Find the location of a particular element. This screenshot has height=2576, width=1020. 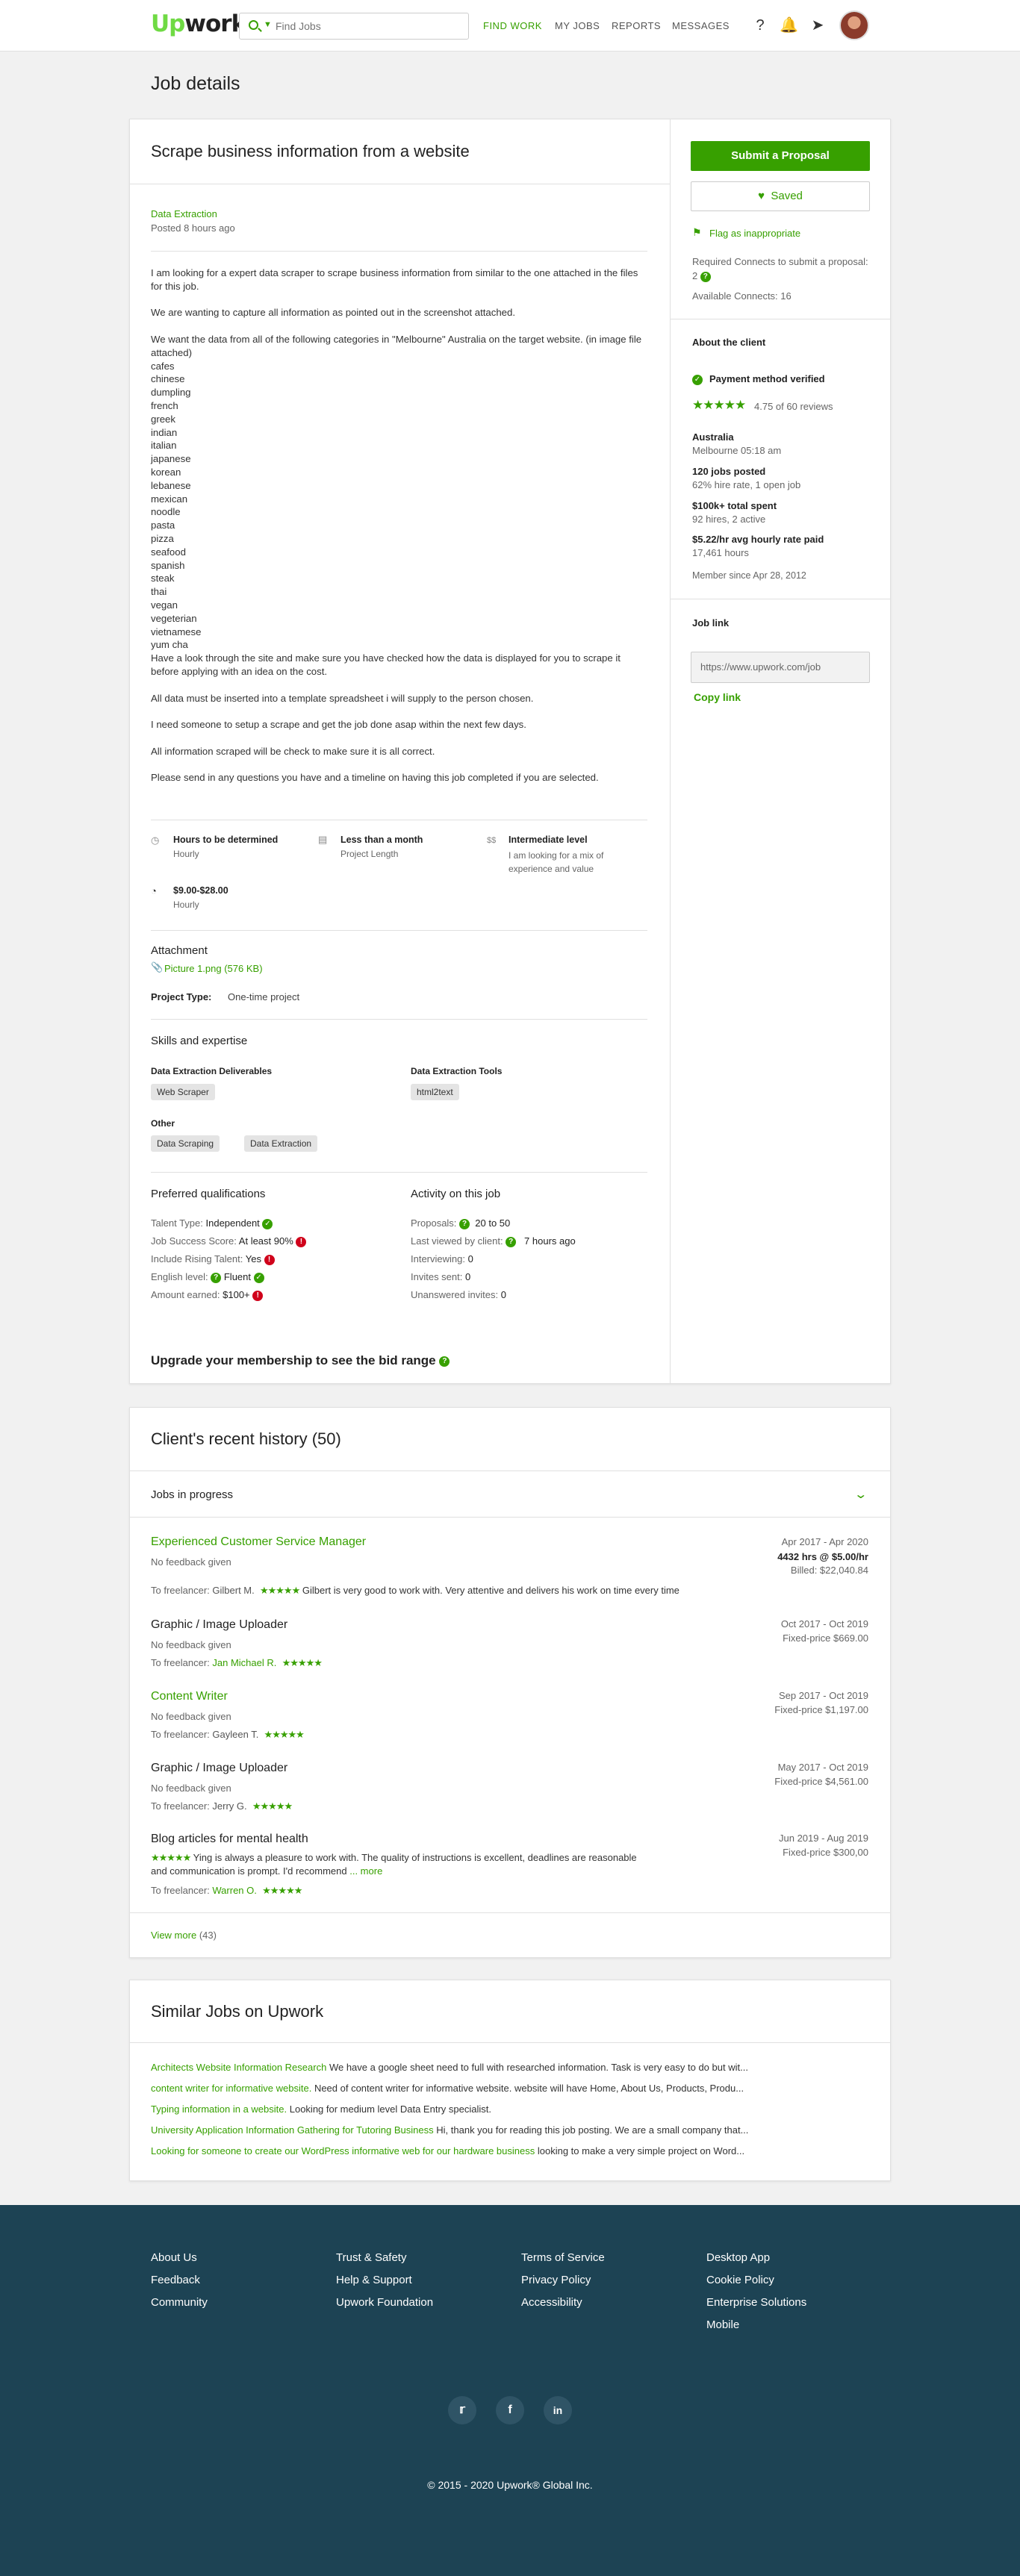

avg-rate: $5.22/hr avg hourly rate paid is located at coordinates (758, 539).